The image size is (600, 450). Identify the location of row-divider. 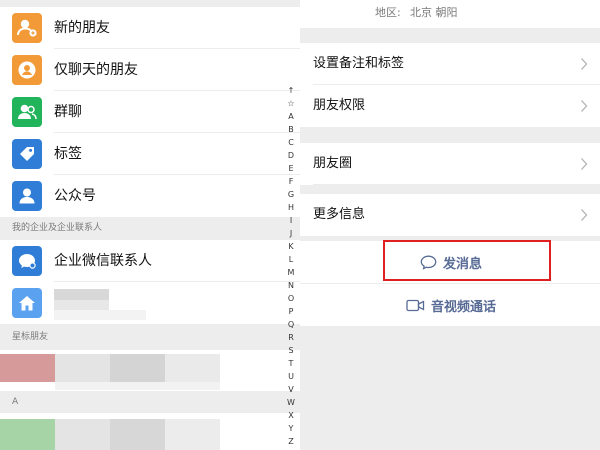
(456, 184).